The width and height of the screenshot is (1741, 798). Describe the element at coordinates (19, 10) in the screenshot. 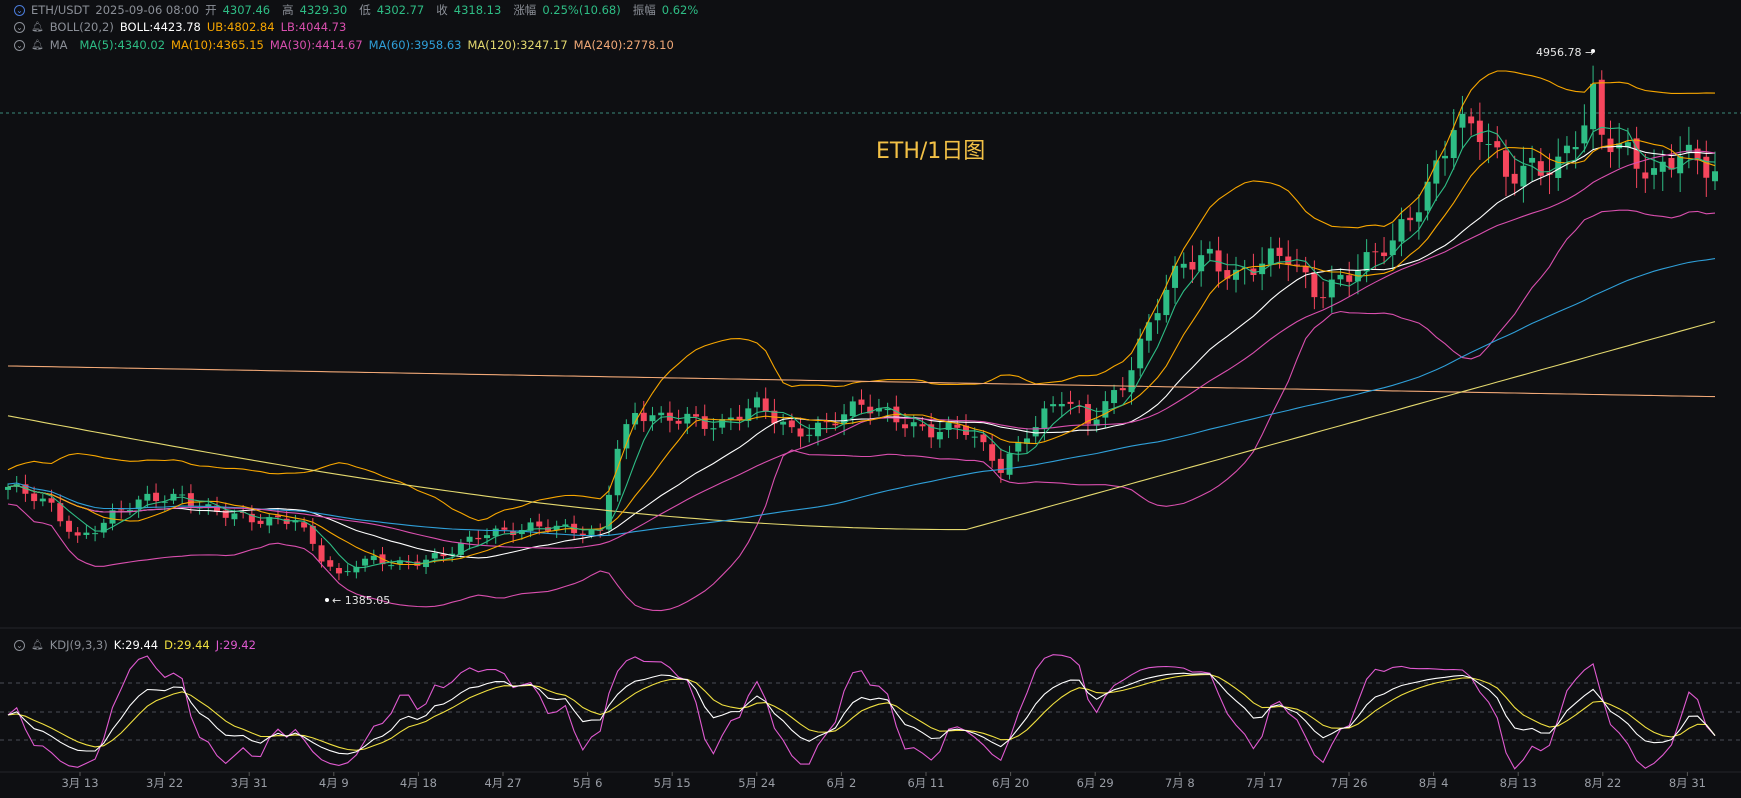

I see `collapse-chevron-icon: ⌄` at that location.